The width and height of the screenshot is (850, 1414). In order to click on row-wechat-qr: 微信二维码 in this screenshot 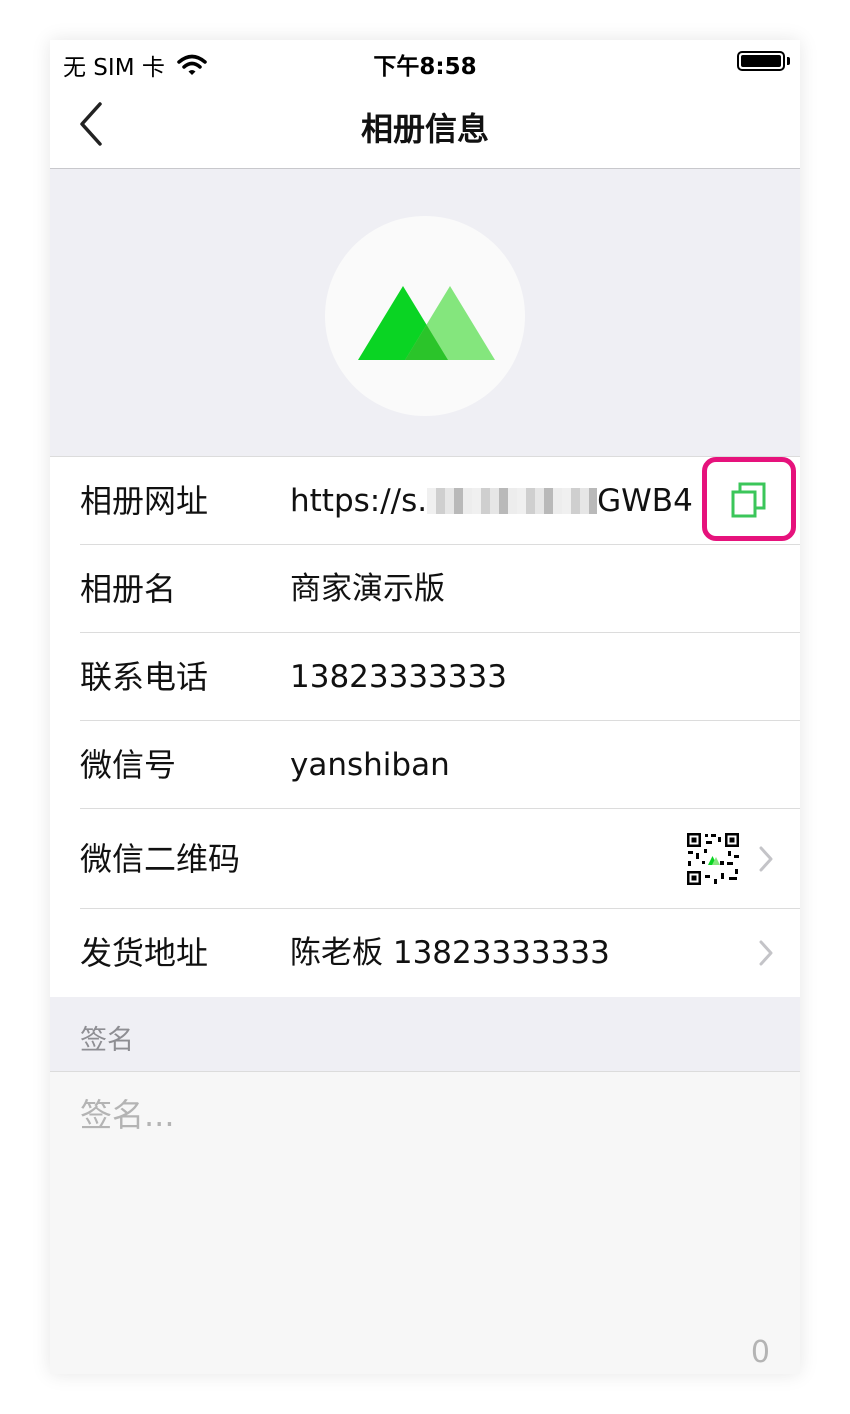, I will do `click(425, 859)`.